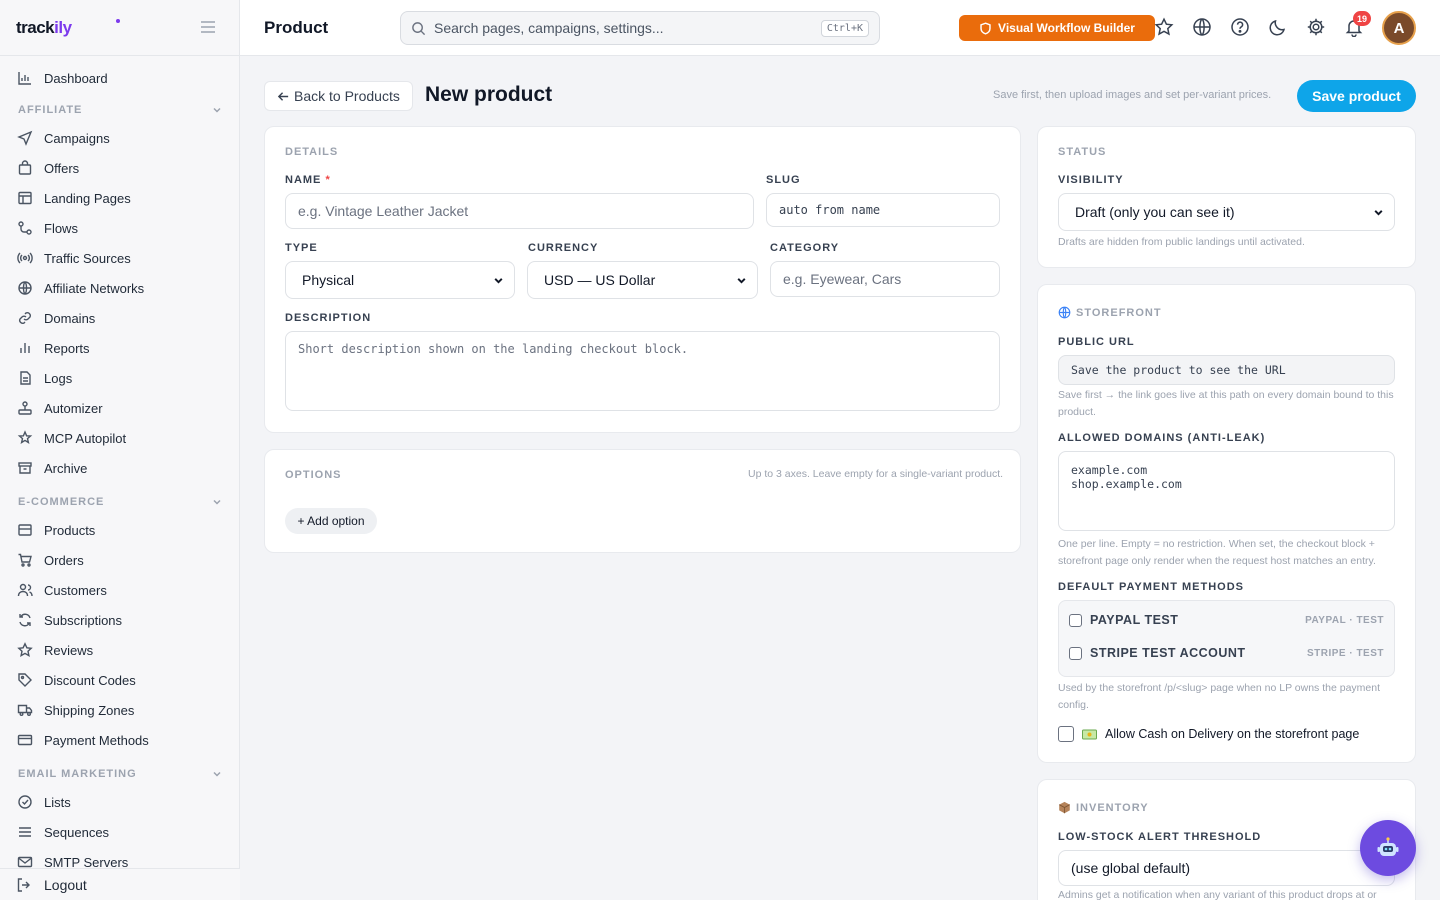  Describe the element at coordinates (1240, 27) in the screenshot. I see `help-icon` at that location.